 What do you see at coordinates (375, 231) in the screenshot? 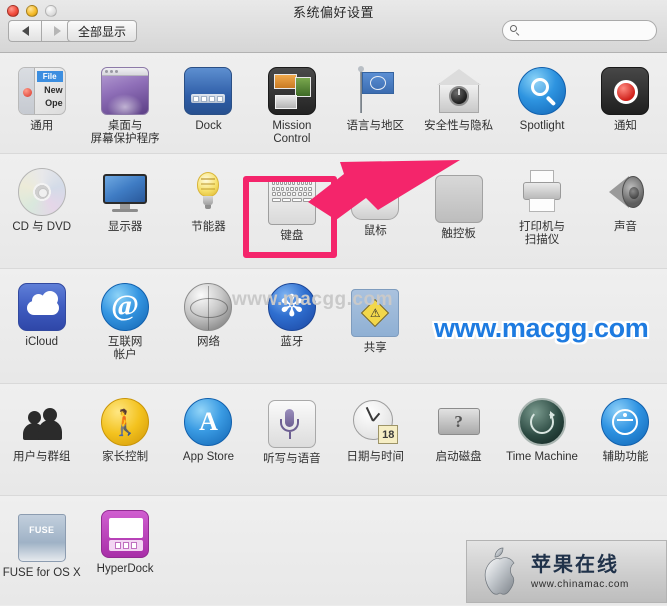
I see `pref-label: 鼠标` at bounding box center [375, 231].